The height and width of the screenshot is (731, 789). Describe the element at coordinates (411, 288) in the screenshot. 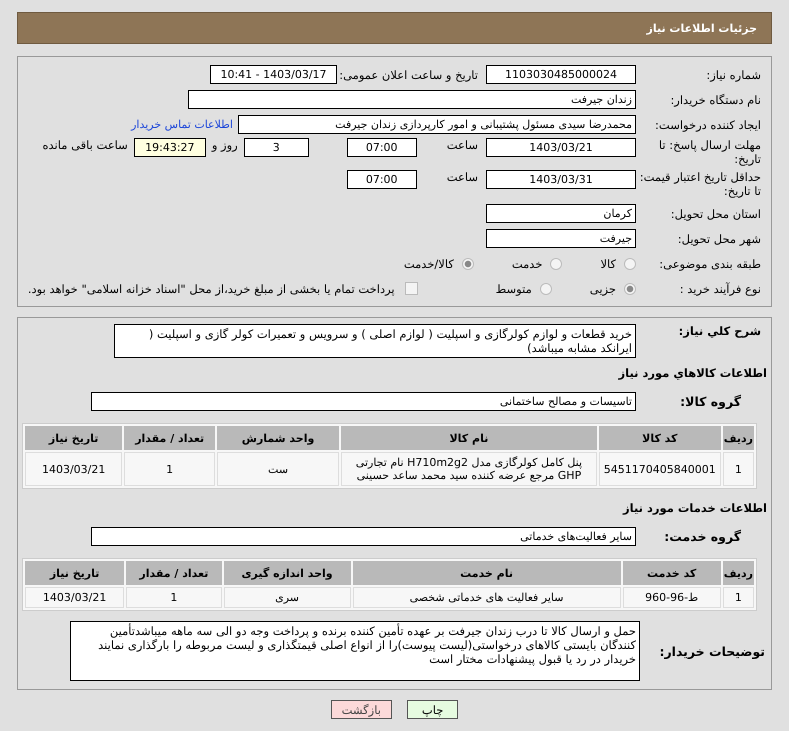

I see `checkbox` at that location.